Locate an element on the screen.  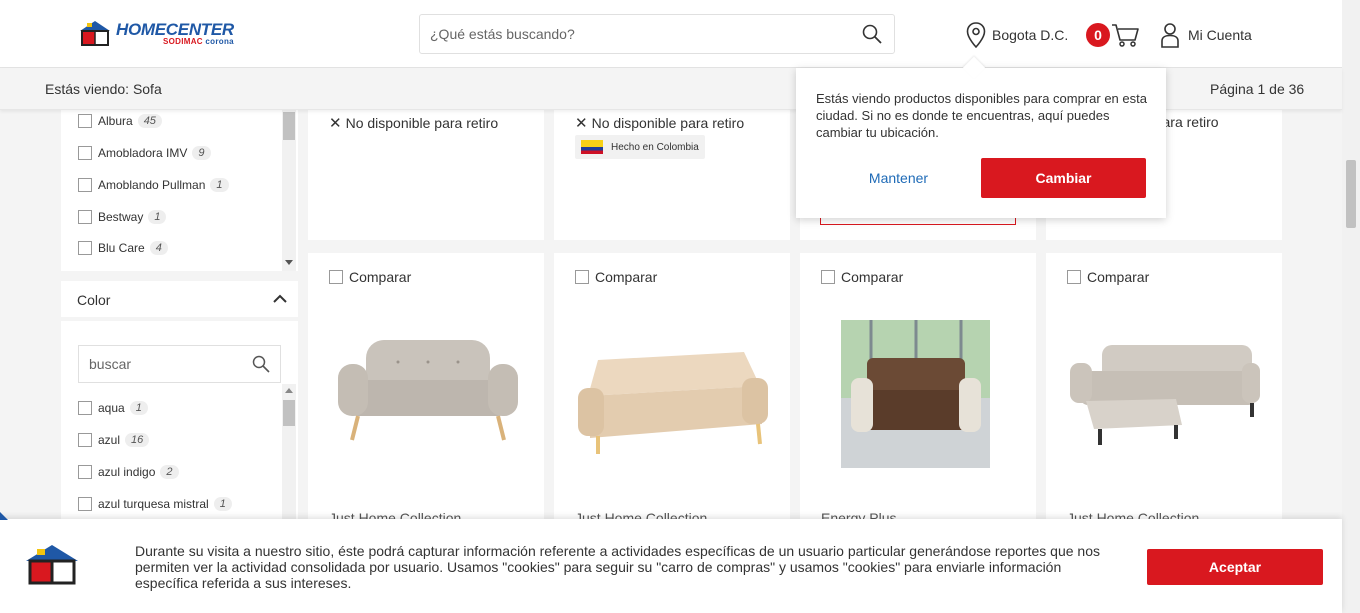
brand-list-scrollbar is located at coordinates (289, 190).